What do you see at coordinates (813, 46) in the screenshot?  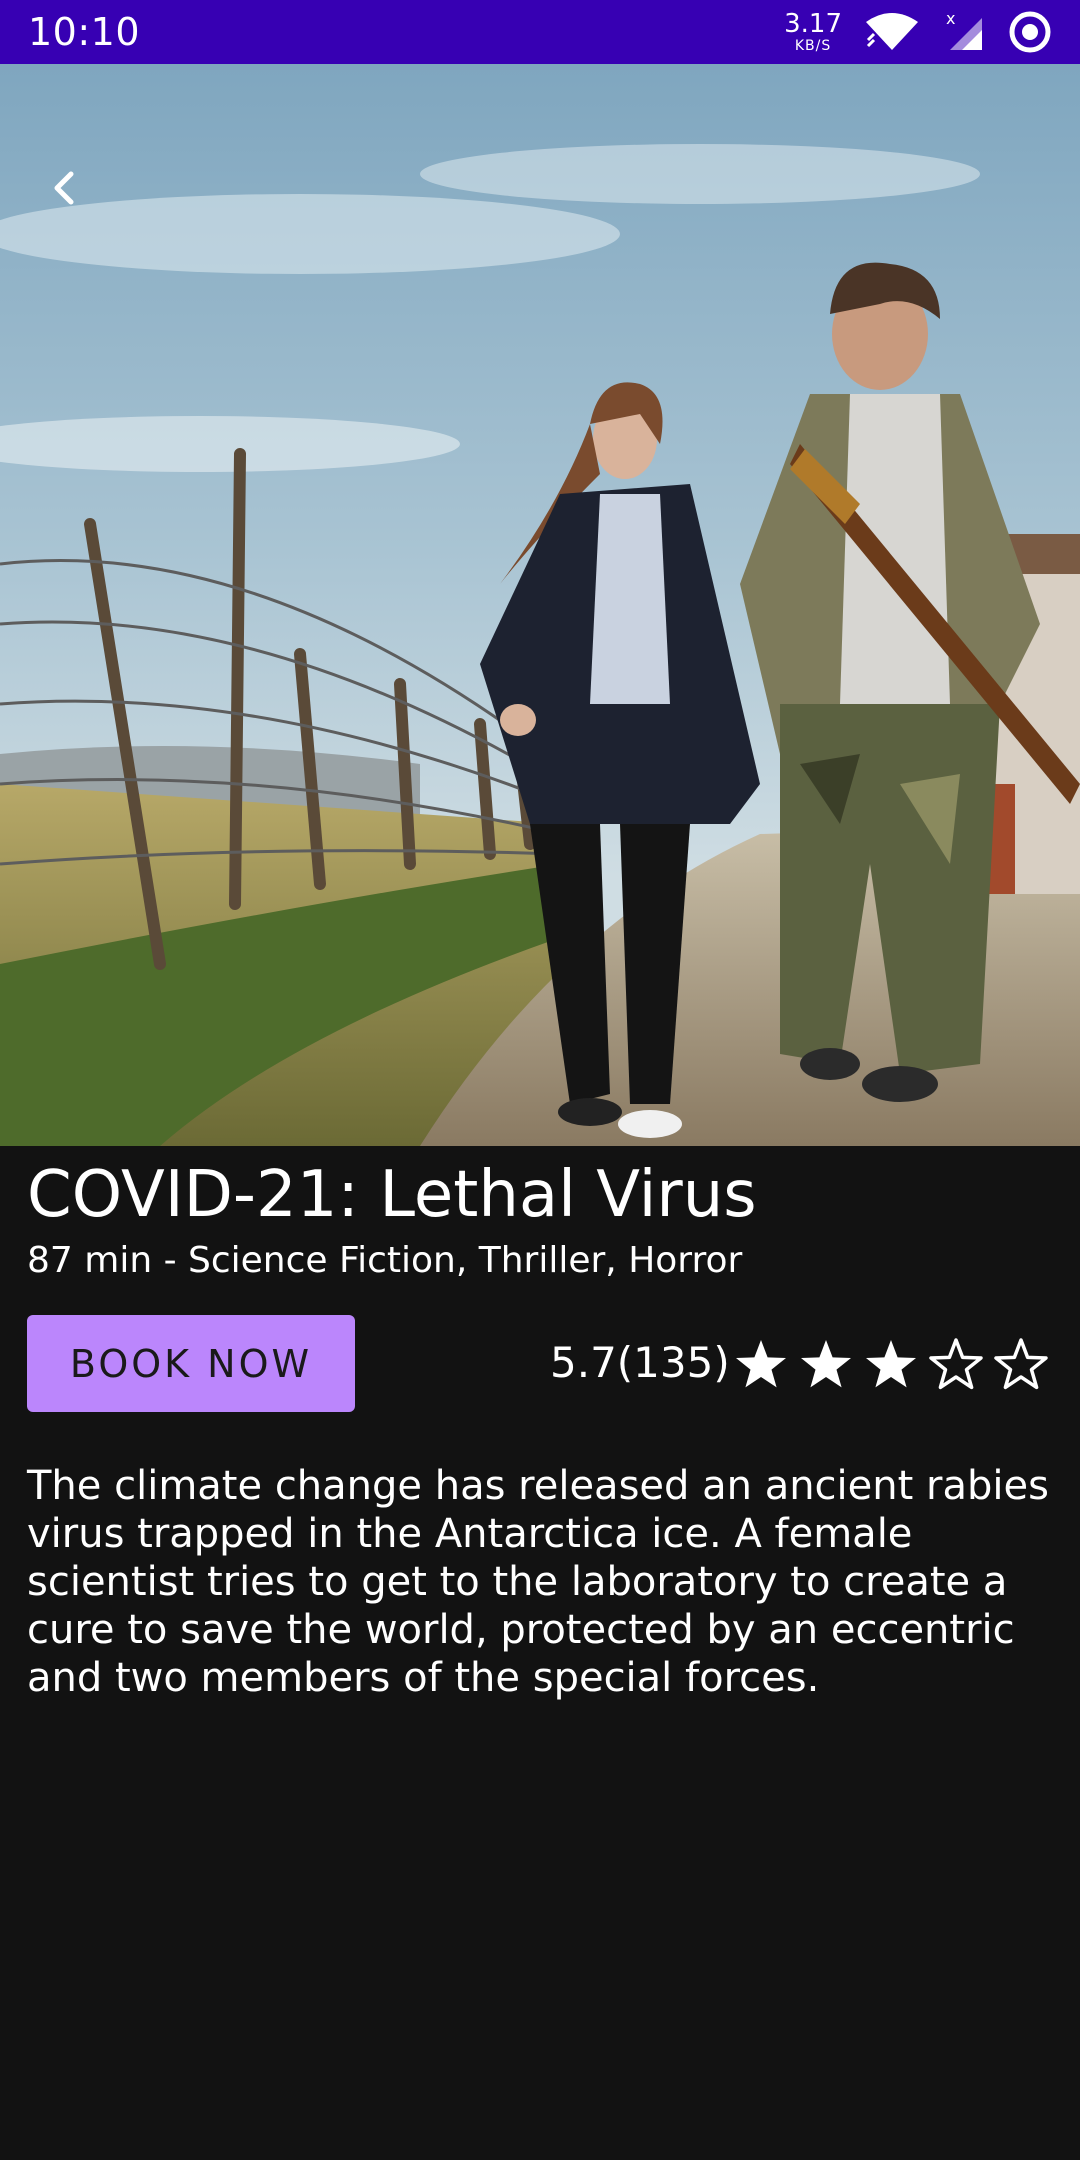 I see `network-speed-unit: KB/S` at bounding box center [813, 46].